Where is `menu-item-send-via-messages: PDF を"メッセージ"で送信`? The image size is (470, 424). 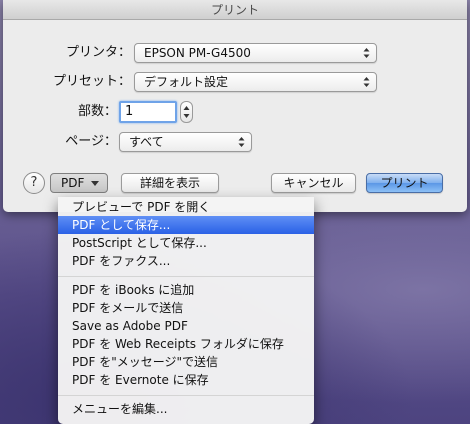
menu-item-send-via-messages: PDF を"メッセージ"で送信 is located at coordinates (186, 362).